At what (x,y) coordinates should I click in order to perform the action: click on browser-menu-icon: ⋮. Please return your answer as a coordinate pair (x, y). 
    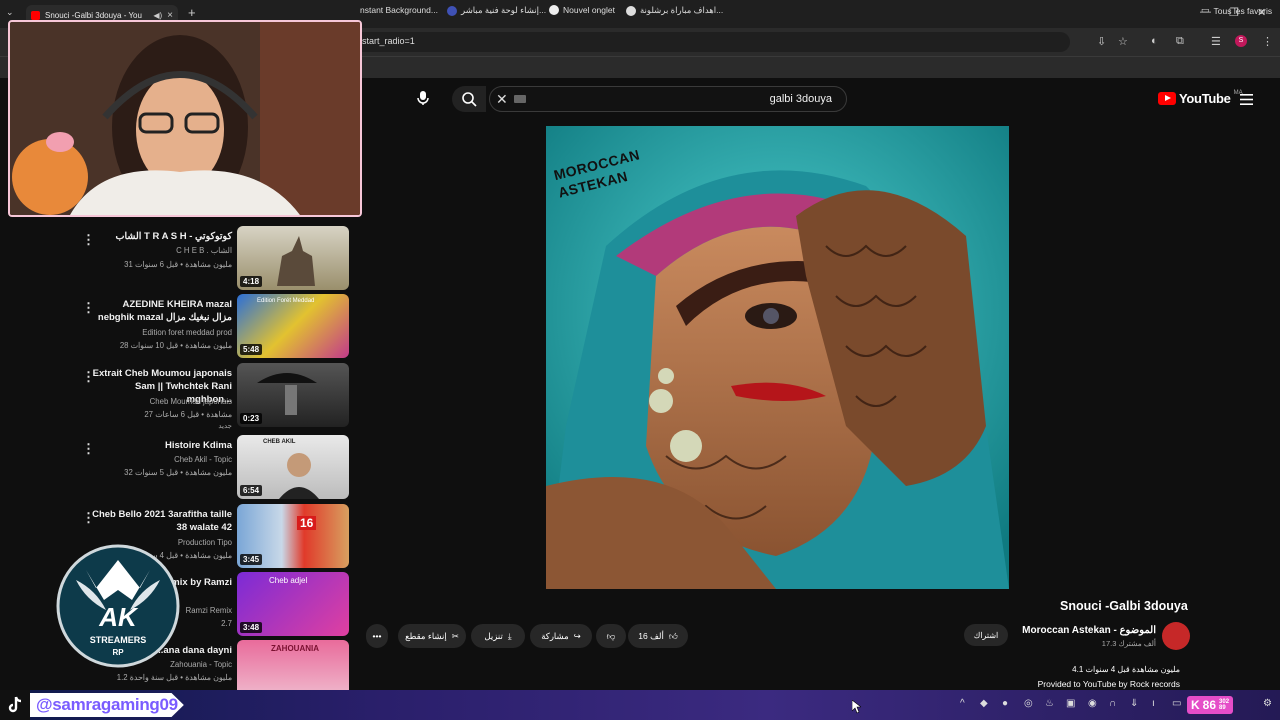
    Looking at the image, I should click on (1267, 41).